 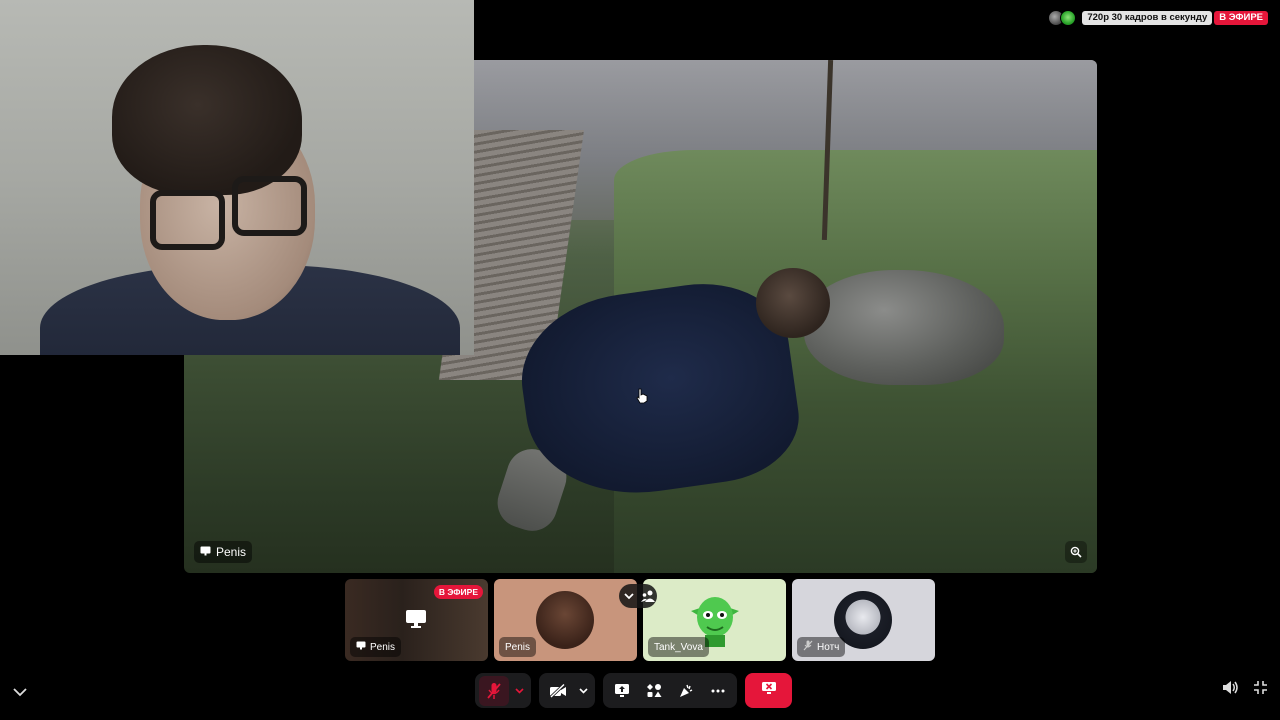 I want to click on participant-tile: Нотч, so click(x=863, y=620).